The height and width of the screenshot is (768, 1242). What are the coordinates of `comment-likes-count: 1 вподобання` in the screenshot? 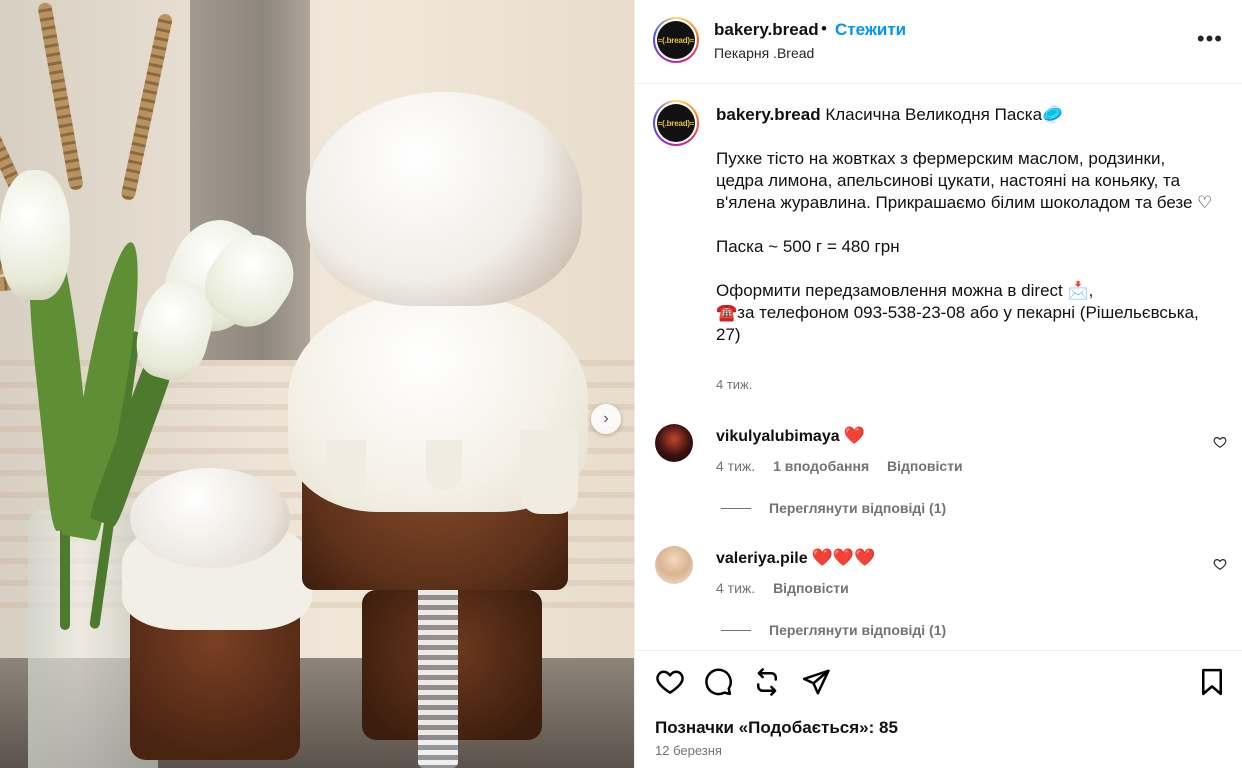 It's located at (821, 466).